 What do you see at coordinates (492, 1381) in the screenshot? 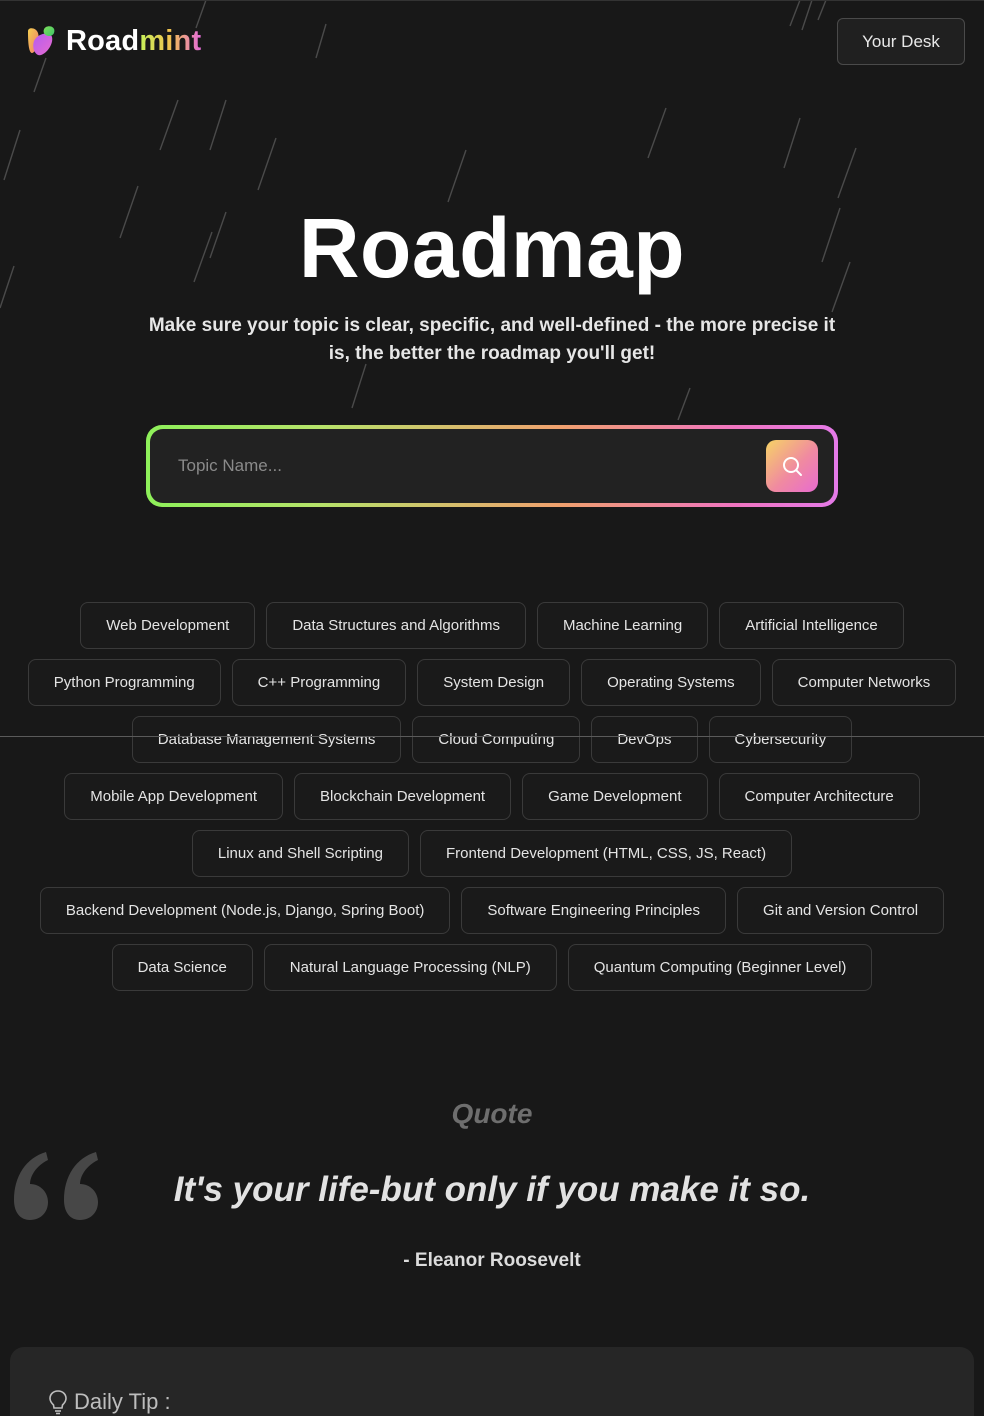
I see `daily-tip-card: Daily Tip :` at bounding box center [492, 1381].